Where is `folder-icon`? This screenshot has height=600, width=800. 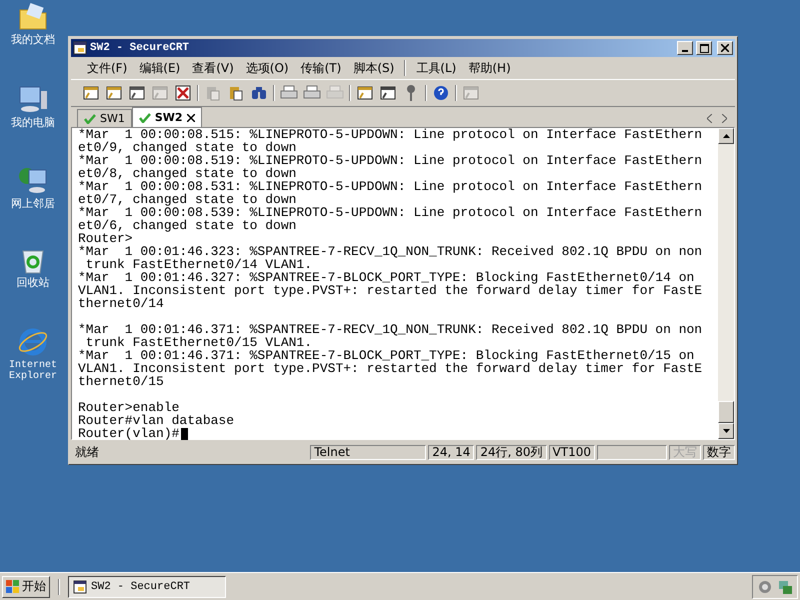
folder-icon is located at coordinates (33, 17).